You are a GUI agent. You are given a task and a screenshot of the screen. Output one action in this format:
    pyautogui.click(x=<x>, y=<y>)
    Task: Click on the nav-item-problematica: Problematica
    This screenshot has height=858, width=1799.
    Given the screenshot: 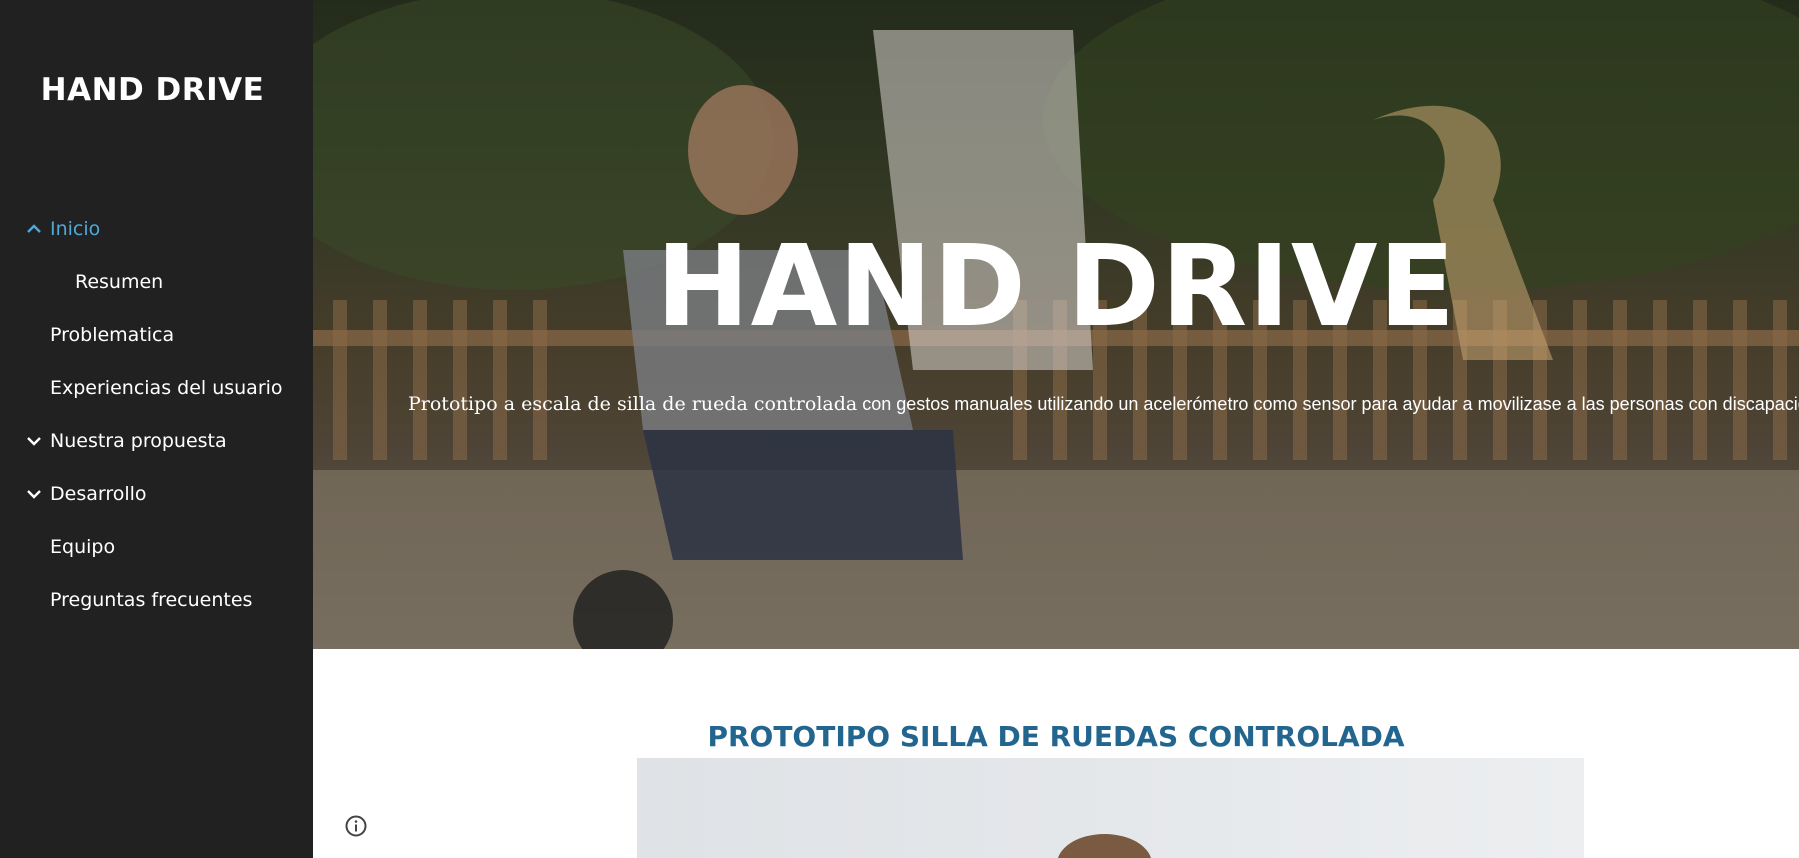 What is the action you would take?
    pyautogui.click(x=156, y=334)
    